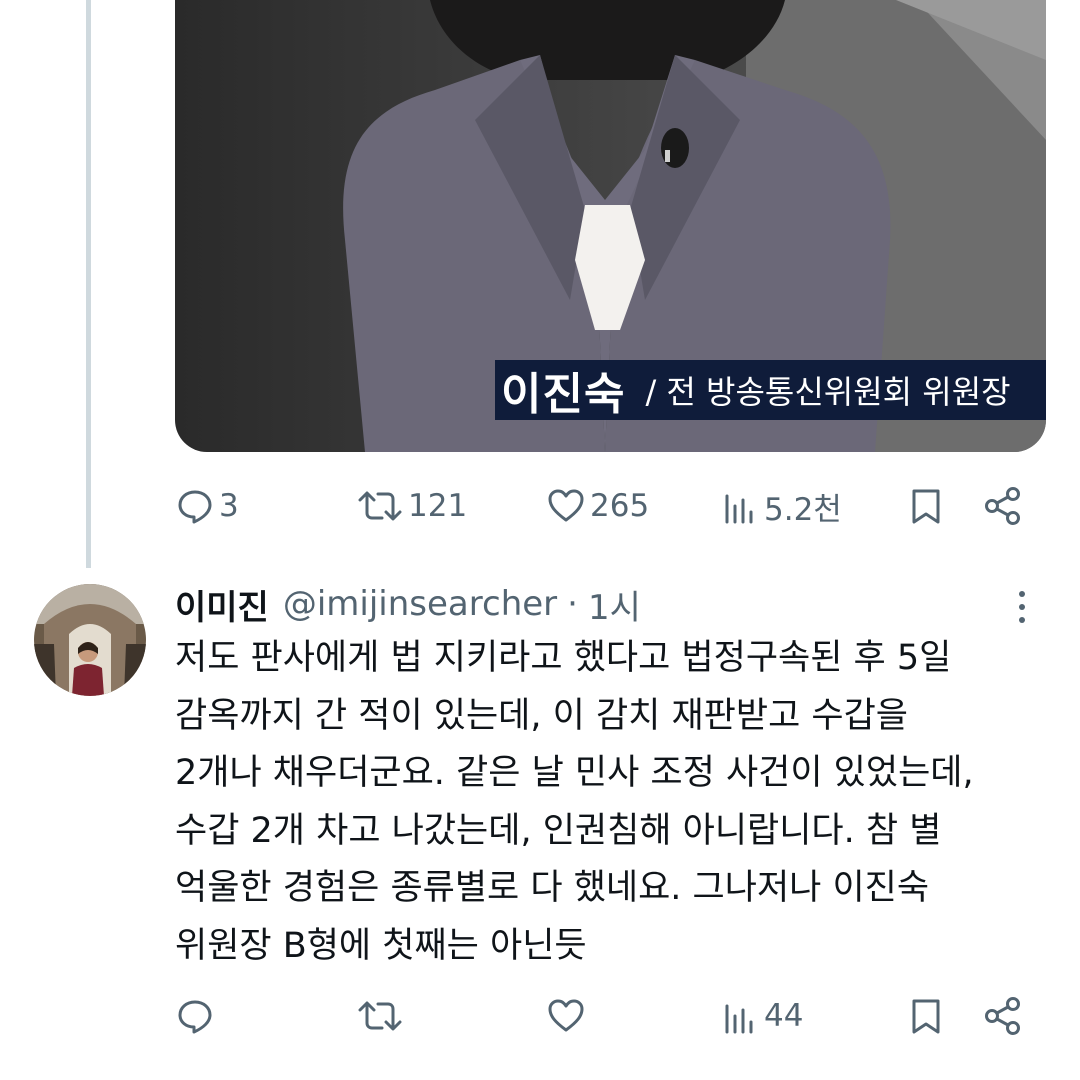 The width and height of the screenshot is (1080, 1080). Describe the element at coordinates (620, 506) in the screenshot. I see `like-count: 265` at that location.